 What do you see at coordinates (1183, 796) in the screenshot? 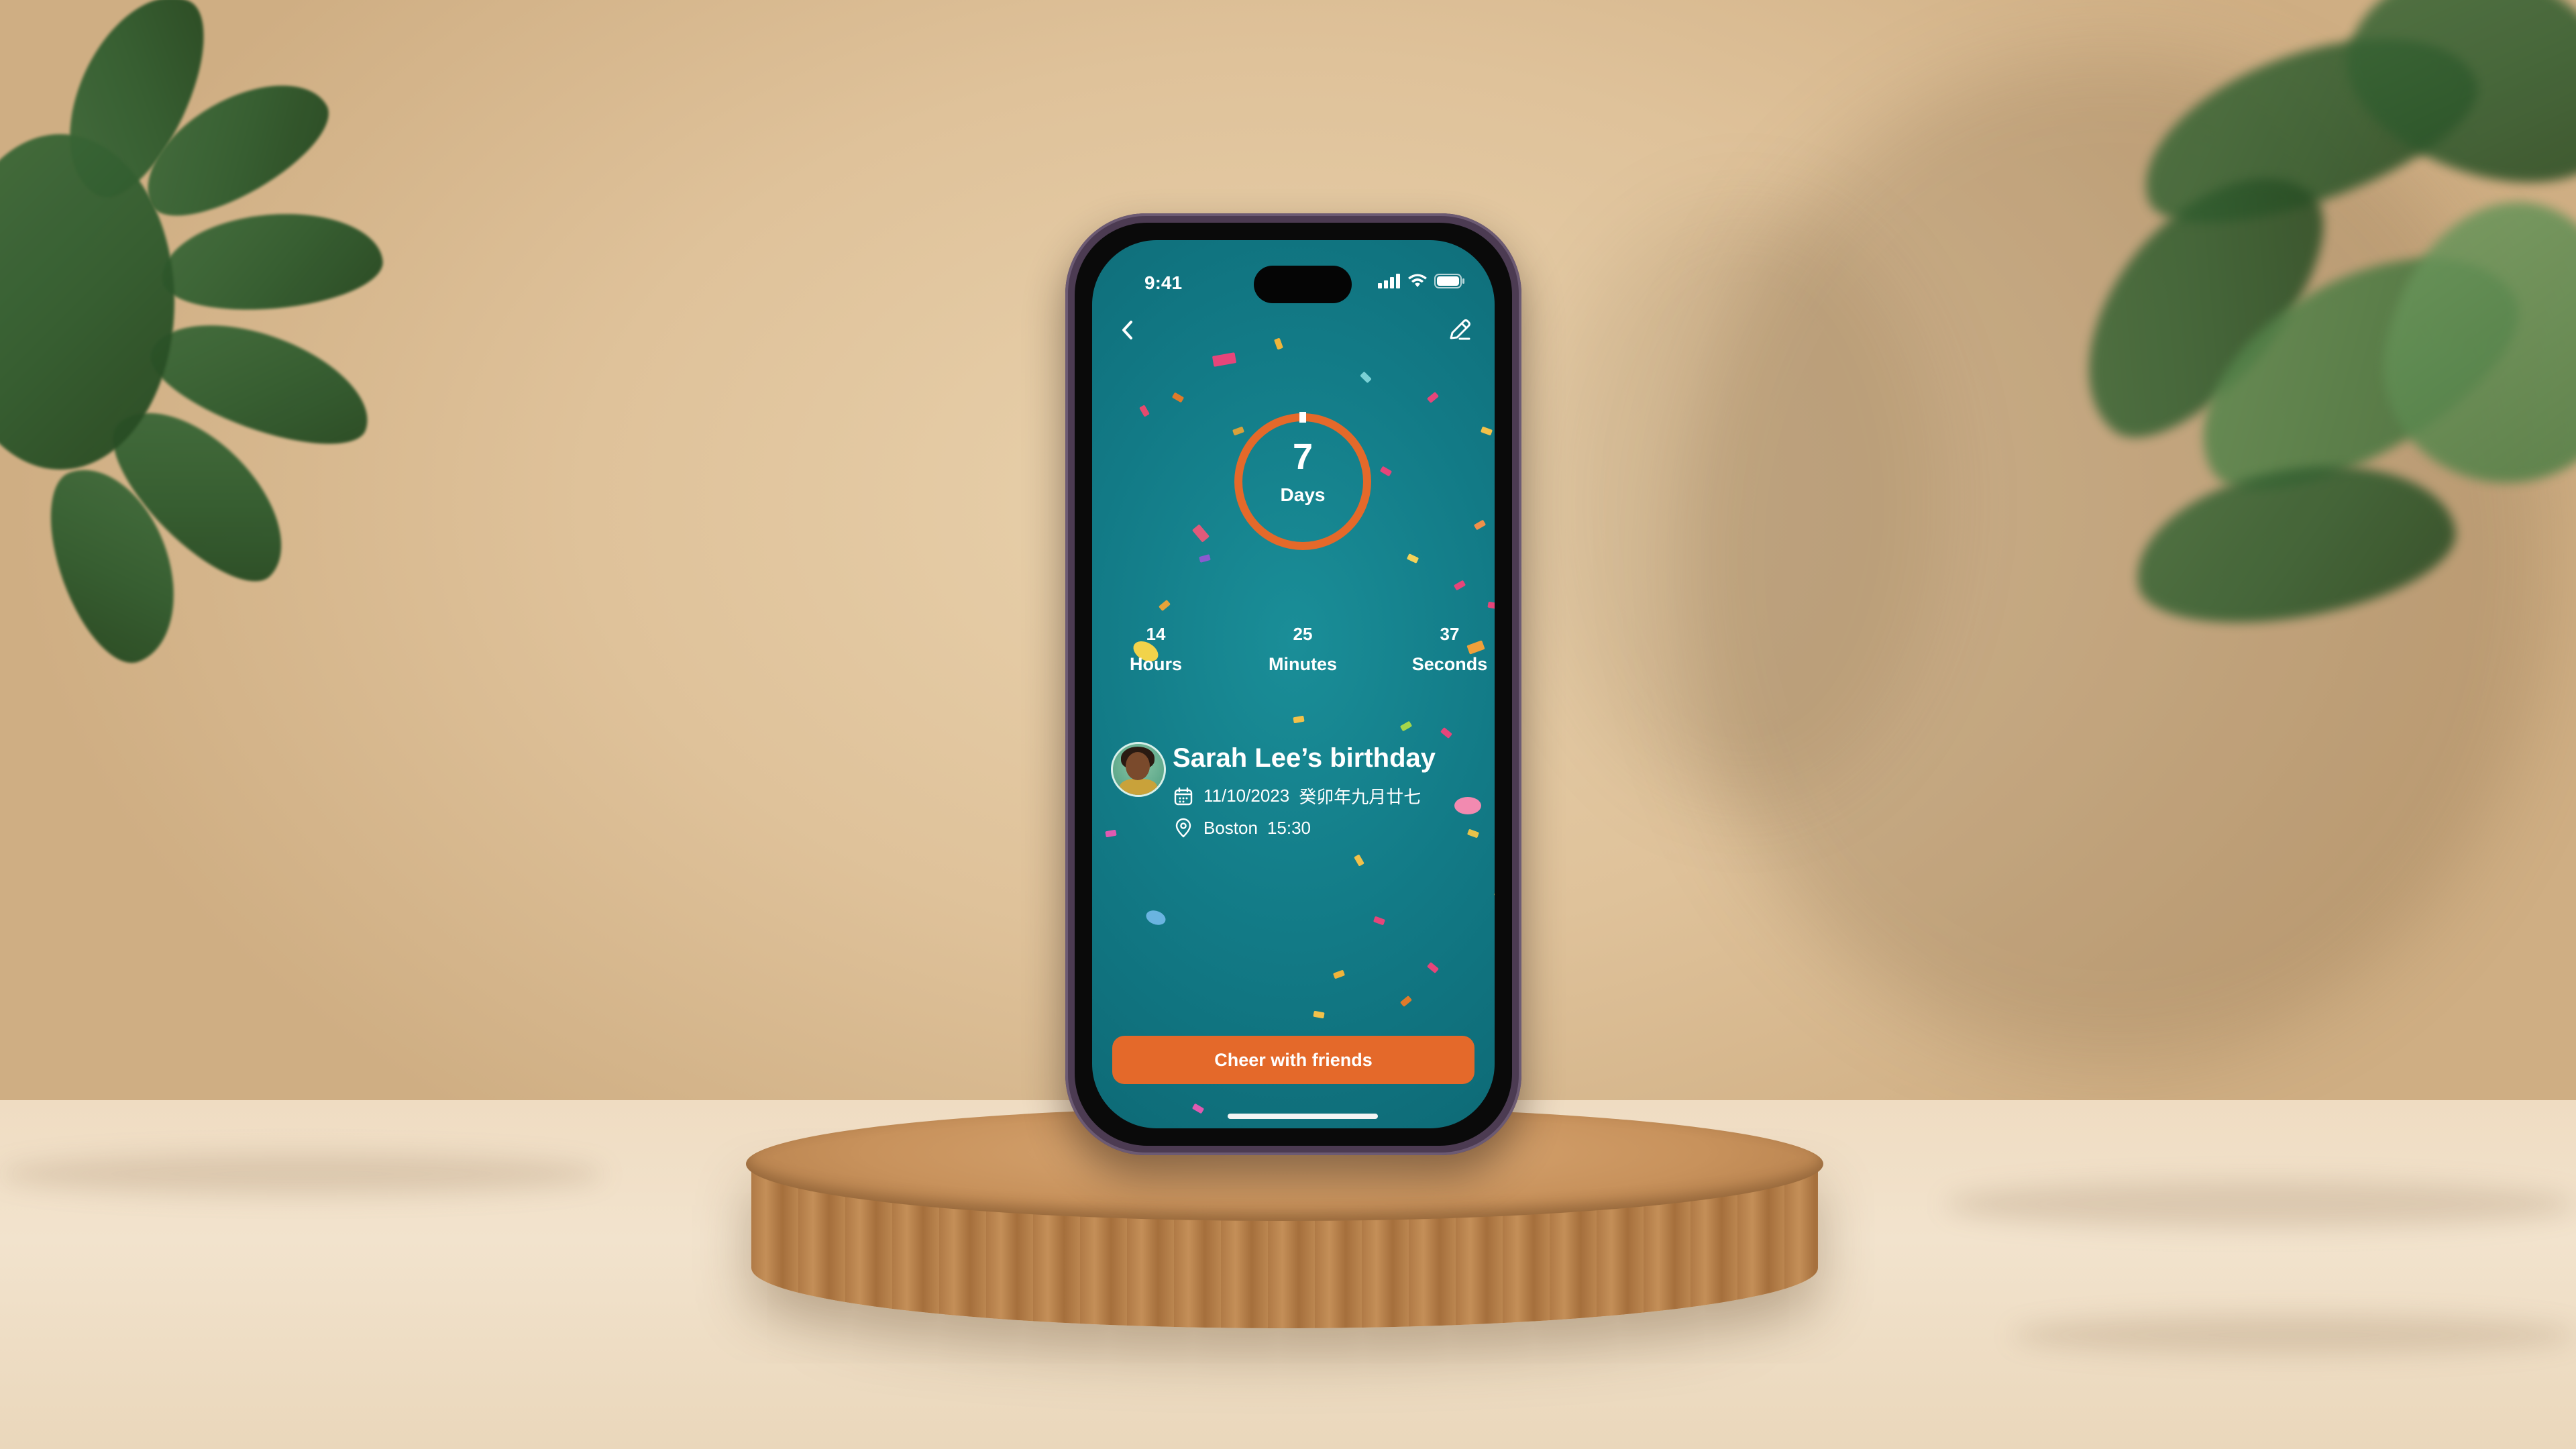
I see `calendar-icon` at bounding box center [1183, 796].